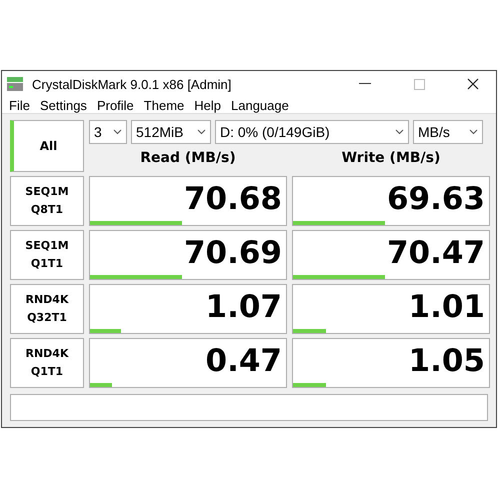 Image resolution: width=500 pixels, height=500 pixels. I want to click on dropdown: D: 0% (0/149GiB), so click(312, 132).